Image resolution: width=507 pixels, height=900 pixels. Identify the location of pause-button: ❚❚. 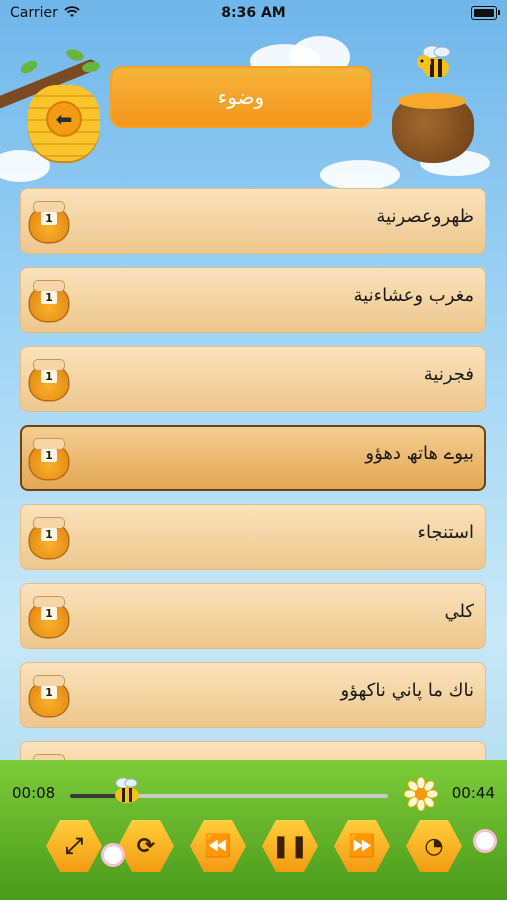
(290, 846).